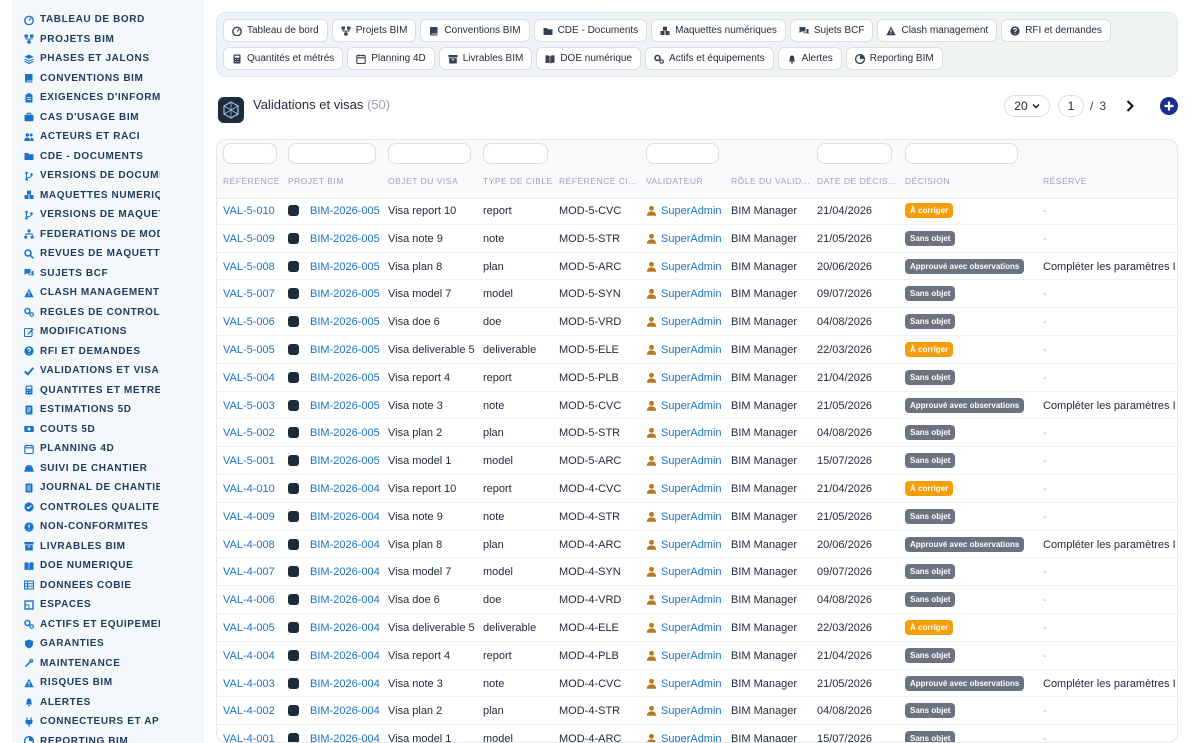 This screenshot has width=1200, height=743. Describe the element at coordinates (475, 30) in the screenshot. I see `nav-button-conventions-bim: Conventions BIM` at that location.